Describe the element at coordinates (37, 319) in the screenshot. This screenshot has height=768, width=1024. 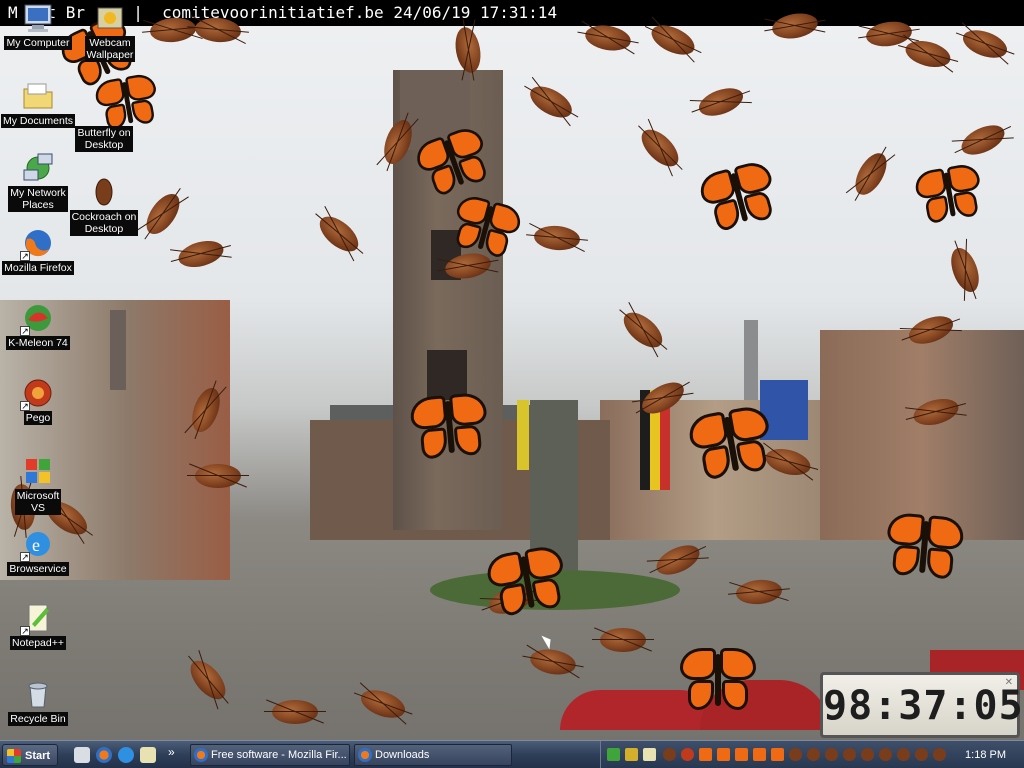
I see `kmeleon-icon: ↗` at that location.